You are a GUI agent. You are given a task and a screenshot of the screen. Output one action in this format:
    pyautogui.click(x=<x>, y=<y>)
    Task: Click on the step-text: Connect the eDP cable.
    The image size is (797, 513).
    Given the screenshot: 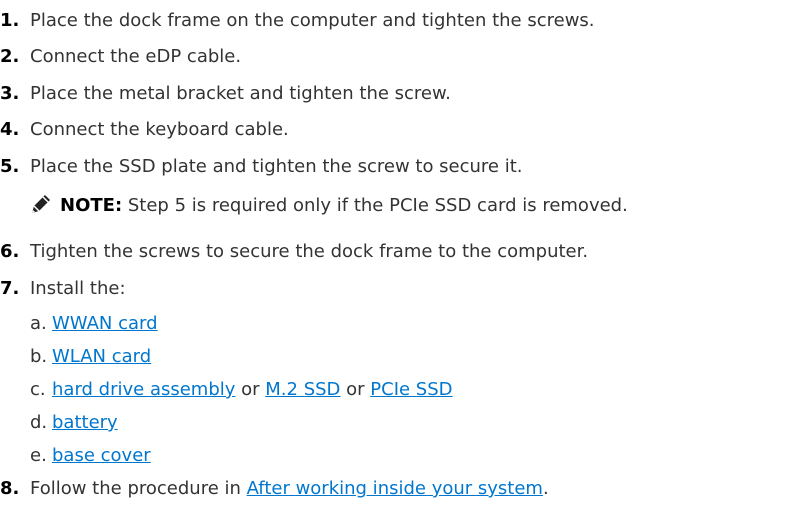 What is the action you would take?
    pyautogui.click(x=136, y=56)
    